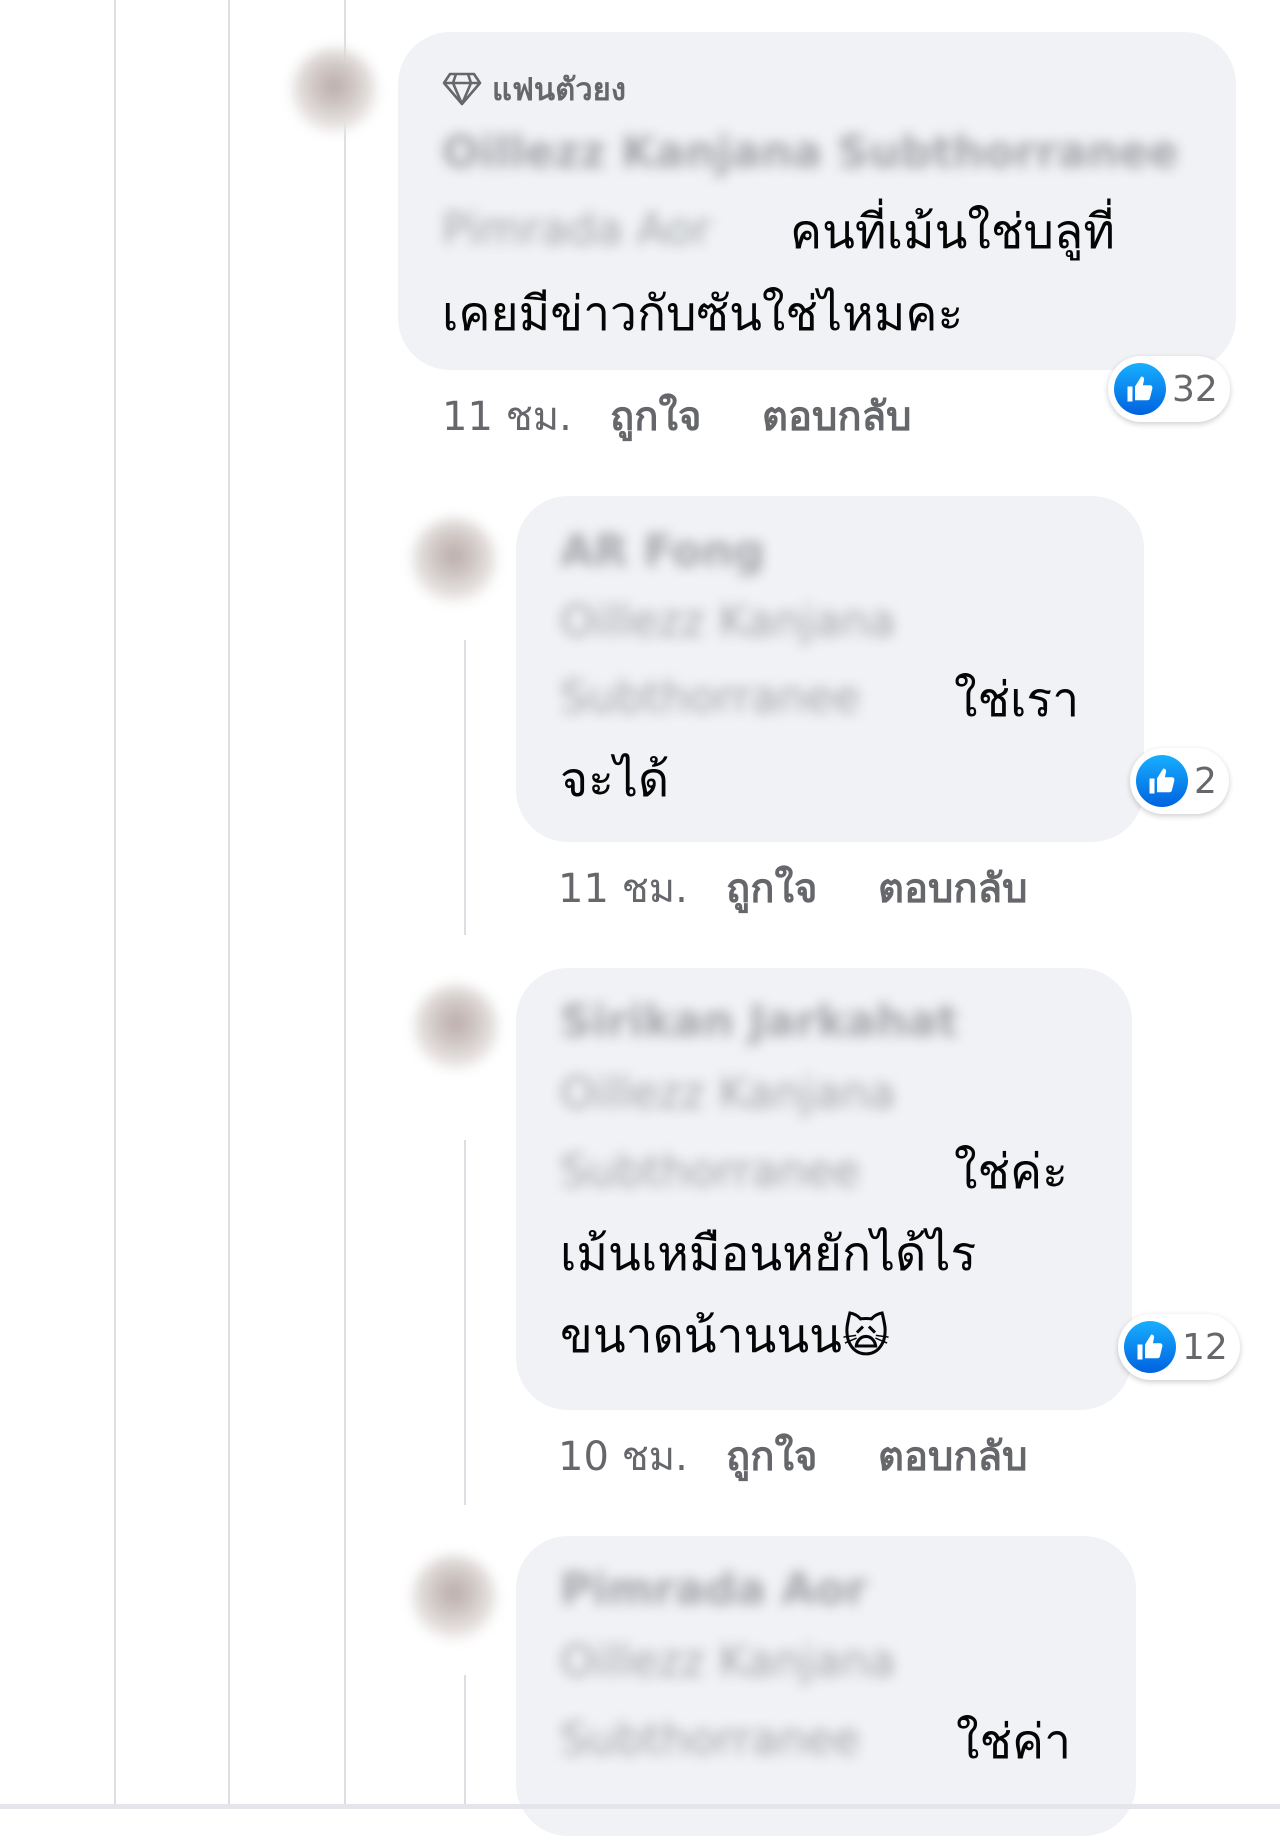 Image resolution: width=1280 pixels, height=1836 pixels. Describe the element at coordinates (701, 1336) in the screenshot. I see `comment-text-segment: ขนาดน้านนน` at that location.